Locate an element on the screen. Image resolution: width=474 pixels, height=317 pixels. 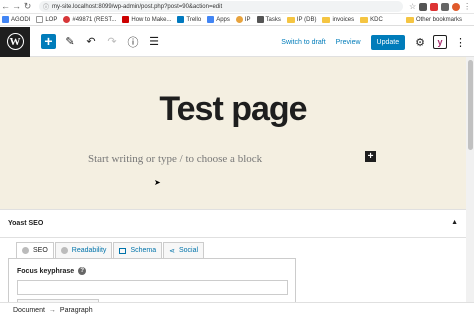
tab-readability: Readability is located at coordinates (83, 250).